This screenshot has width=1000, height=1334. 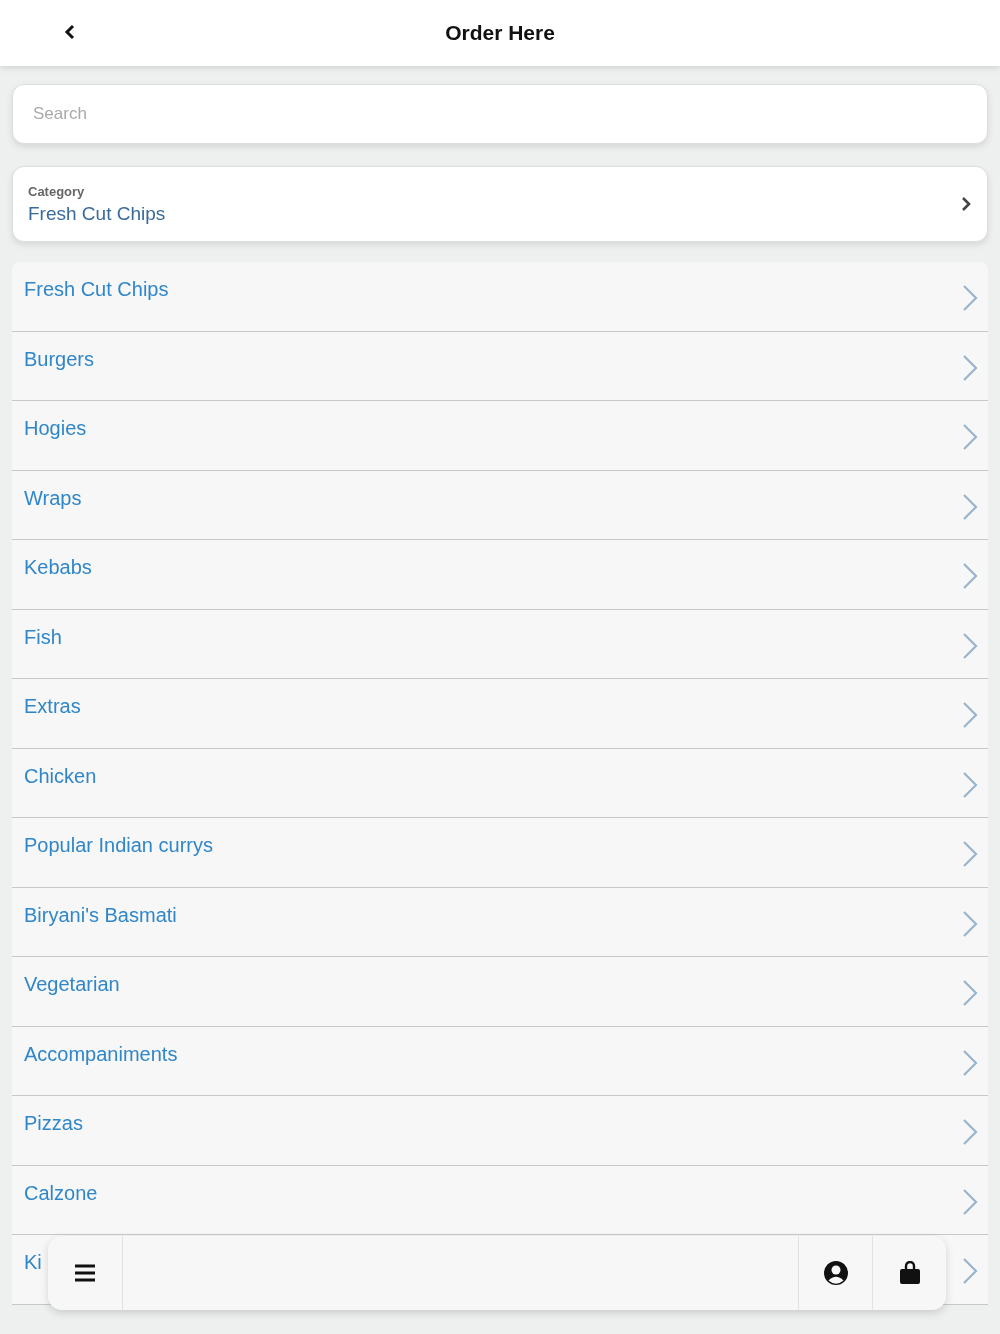 What do you see at coordinates (500, 204) in the screenshot?
I see `category-selector: Category Fresh Cut Chips` at bounding box center [500, 204].